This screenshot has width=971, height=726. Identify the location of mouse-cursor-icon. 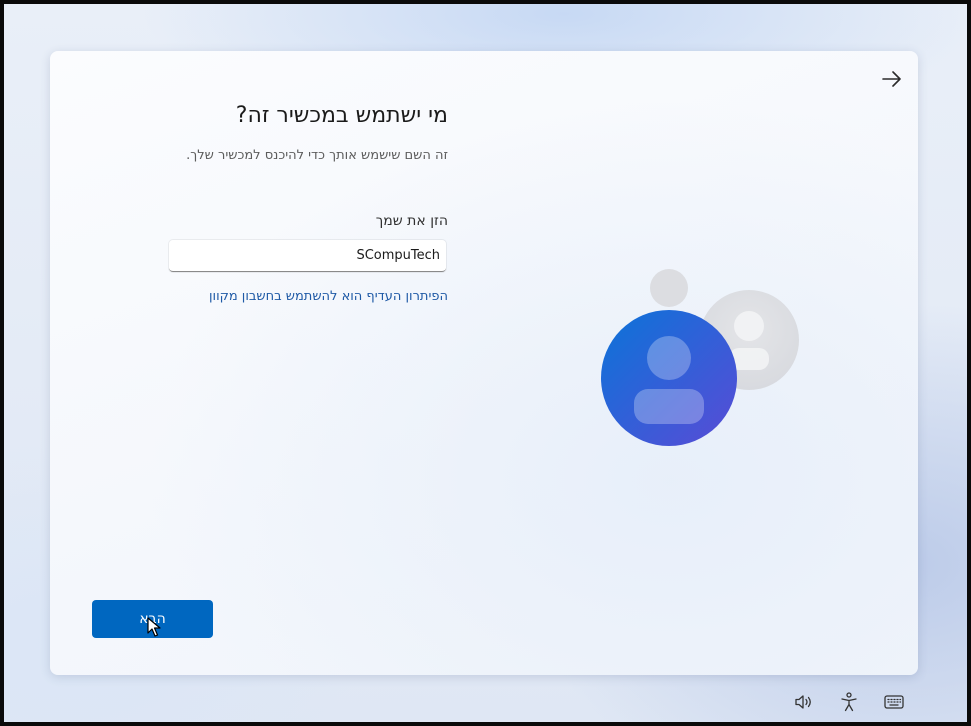
(154, 627).